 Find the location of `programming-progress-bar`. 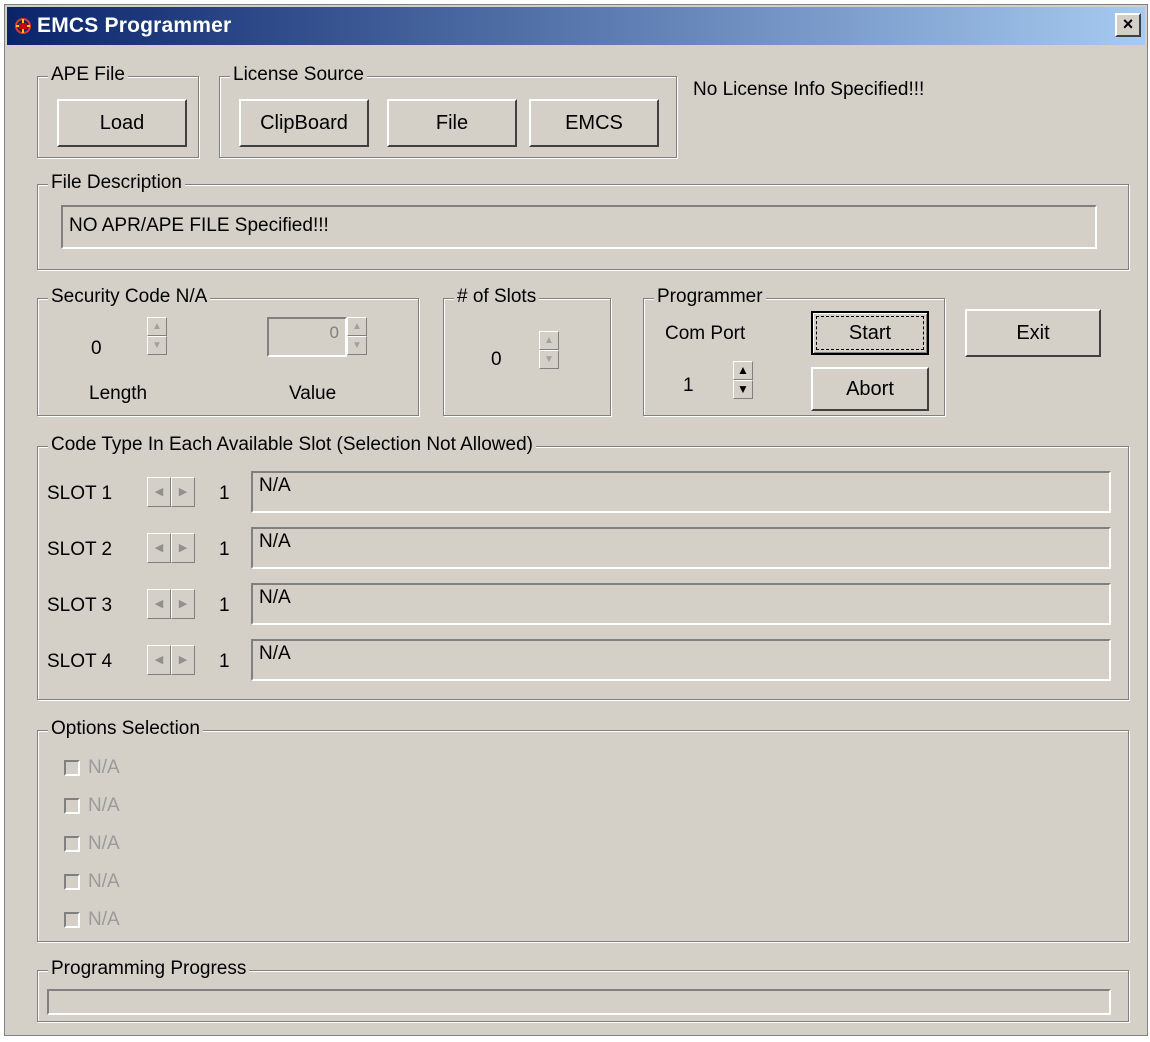

programming-progress-bar is located at coordinates (579, 1002).